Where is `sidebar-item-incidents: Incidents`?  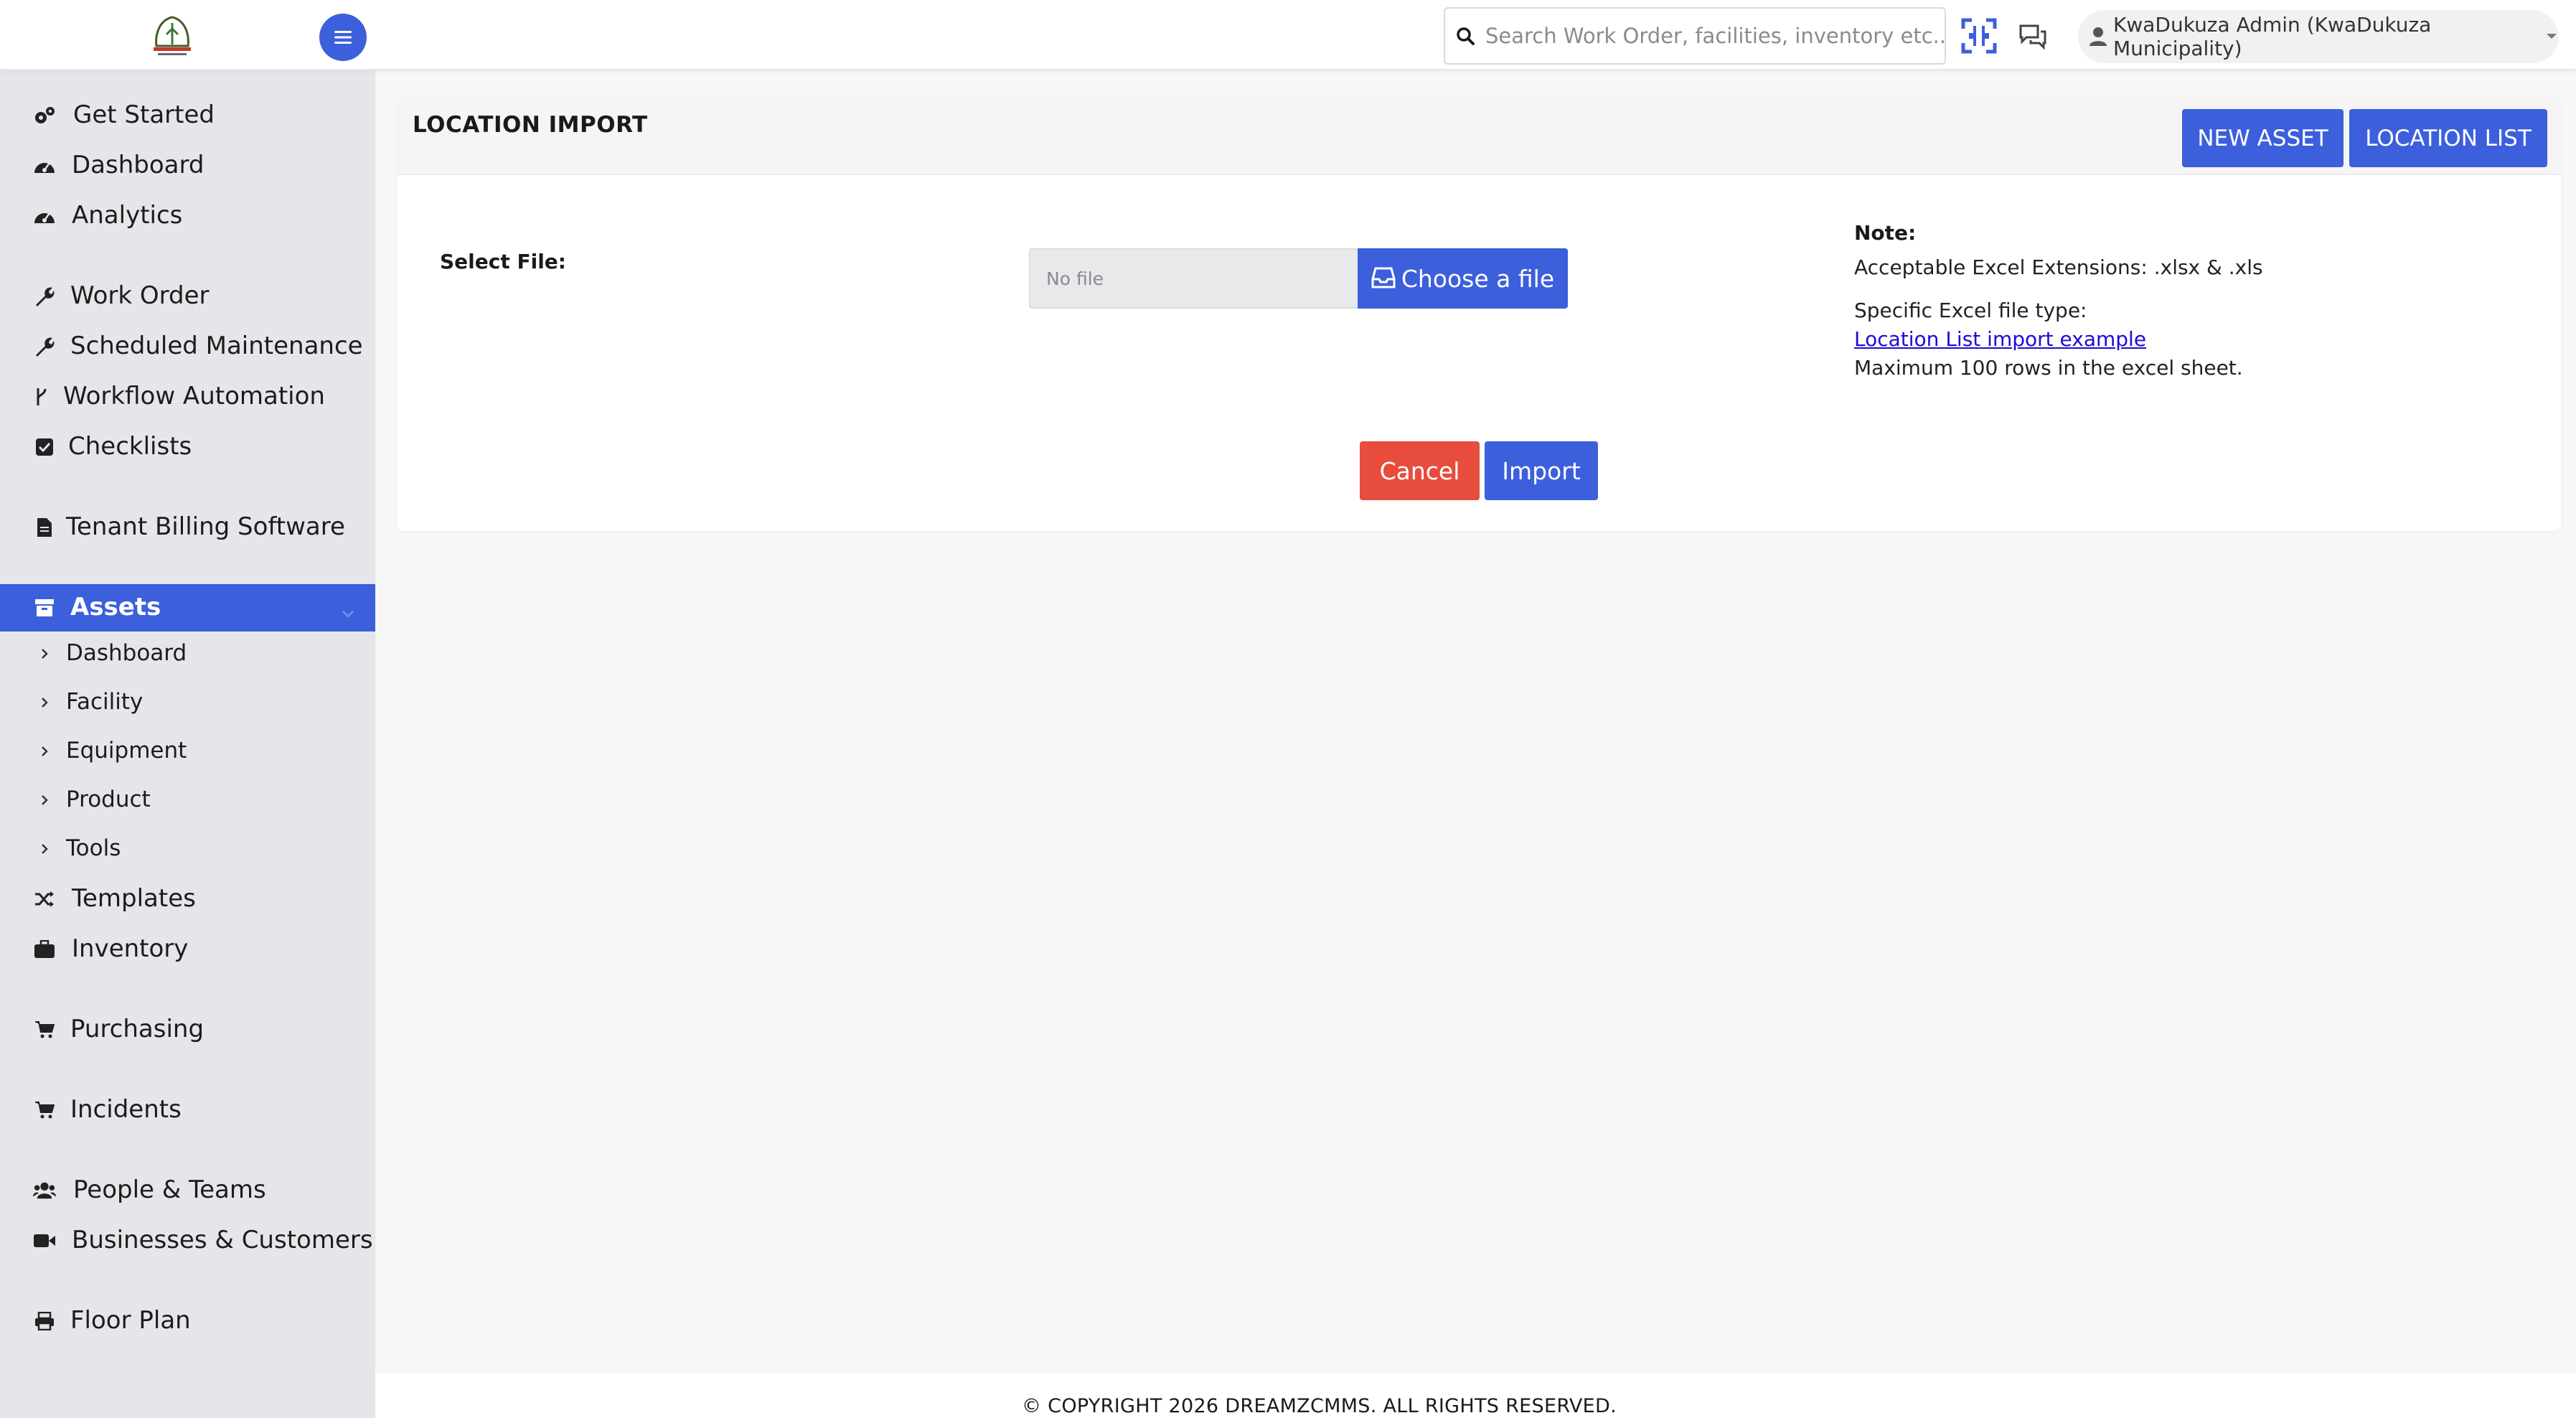
sidebar-item-incidents: Incidents is located at coordinates (187, 1110).